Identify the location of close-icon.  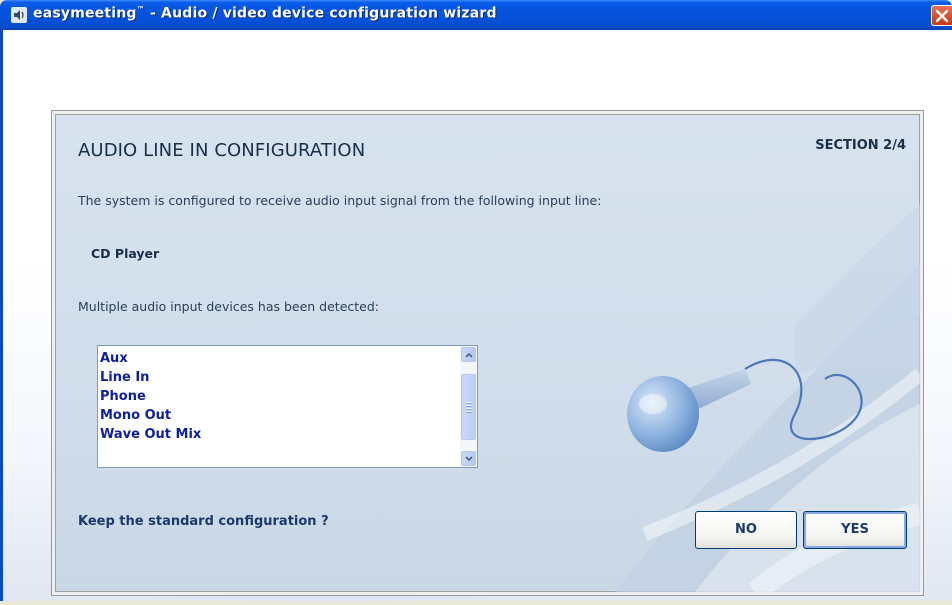
(942, 16).